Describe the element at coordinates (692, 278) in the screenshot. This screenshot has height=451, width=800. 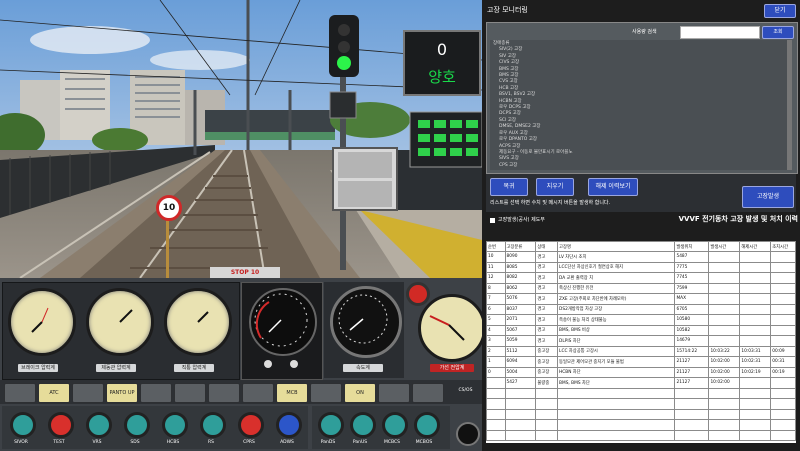
I see `table-cell: 7745` at that location.